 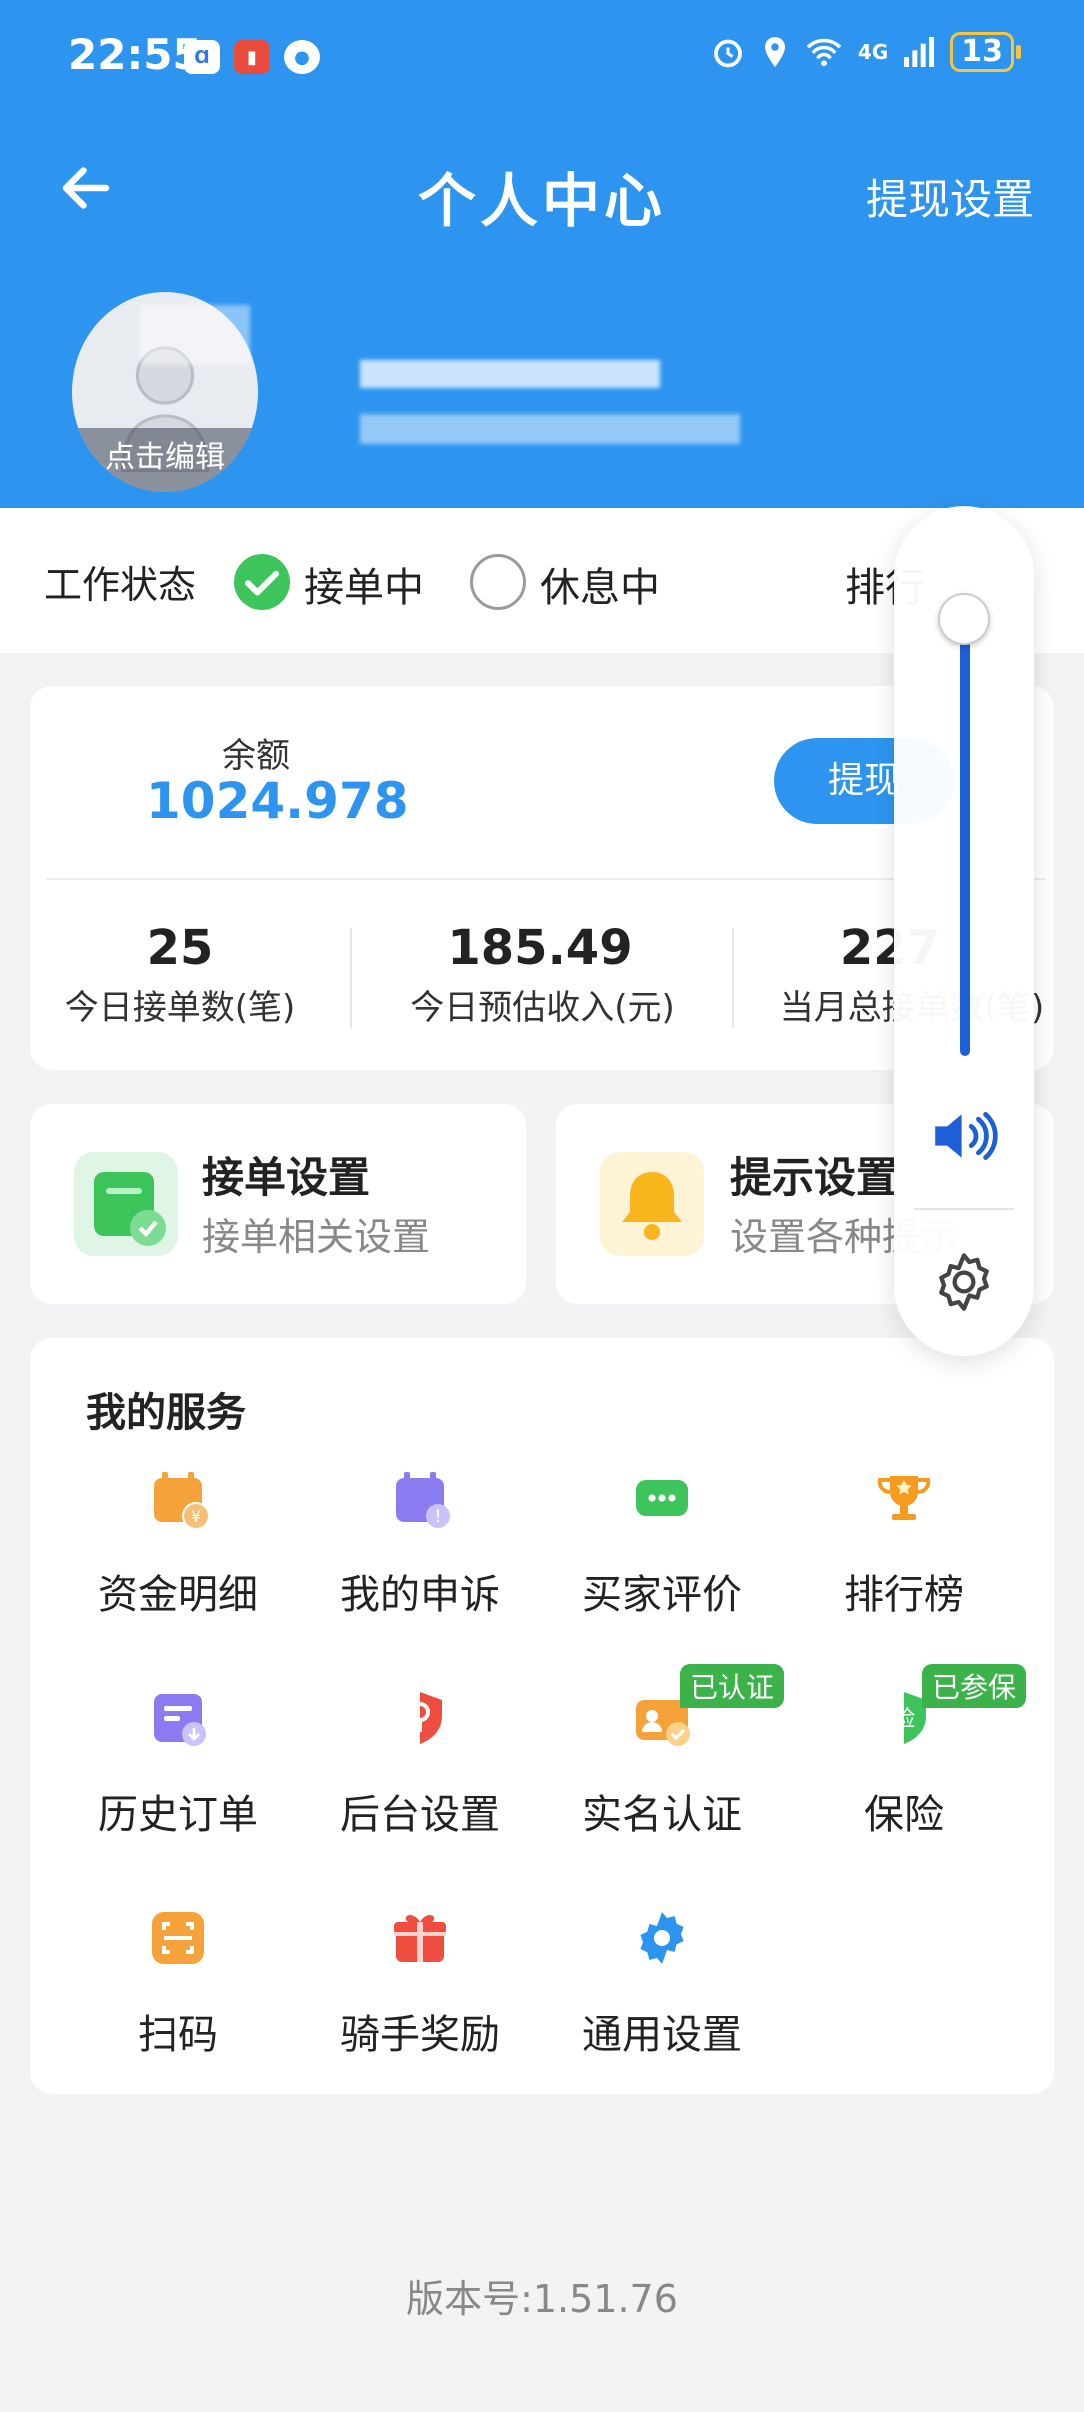 What do you see at coordinates (904, 1498) in the screenshot?
I see `trophy-icon` at bounding box center [904, 1498].